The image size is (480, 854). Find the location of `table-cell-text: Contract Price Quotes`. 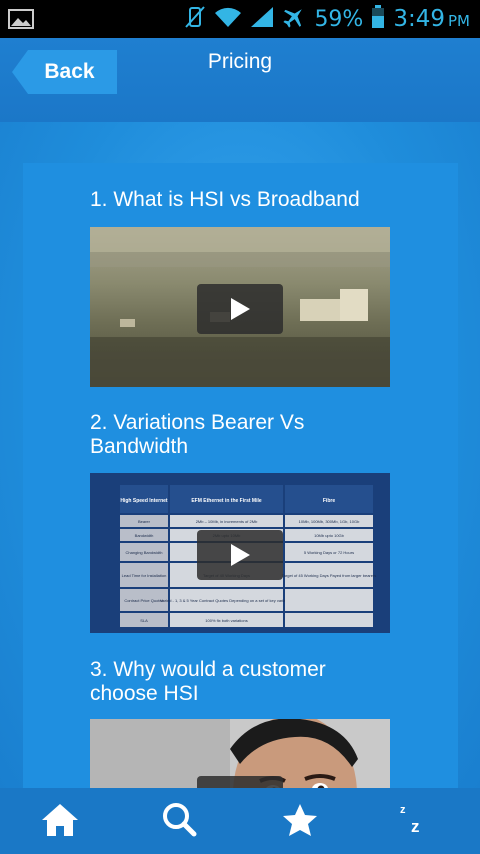

table-cell-text: Contract Price Quotes is located at coordinates (143, 600).